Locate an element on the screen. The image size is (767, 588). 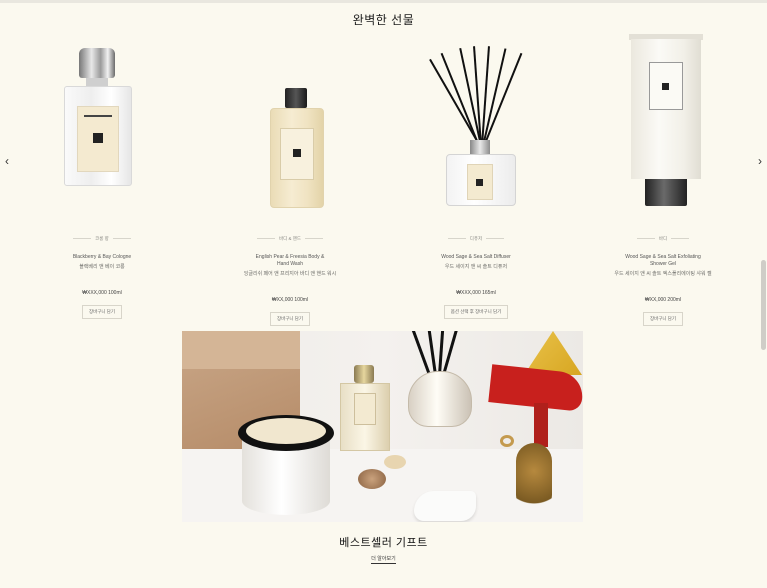
chevron-right-icon: › is located at coordinates (760, 161).